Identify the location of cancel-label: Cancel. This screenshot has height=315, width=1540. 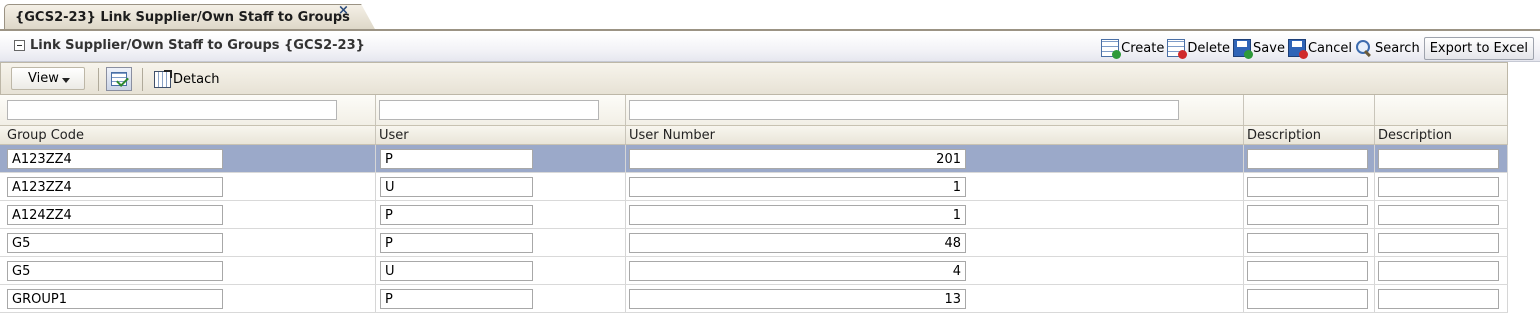
(1330, 48).